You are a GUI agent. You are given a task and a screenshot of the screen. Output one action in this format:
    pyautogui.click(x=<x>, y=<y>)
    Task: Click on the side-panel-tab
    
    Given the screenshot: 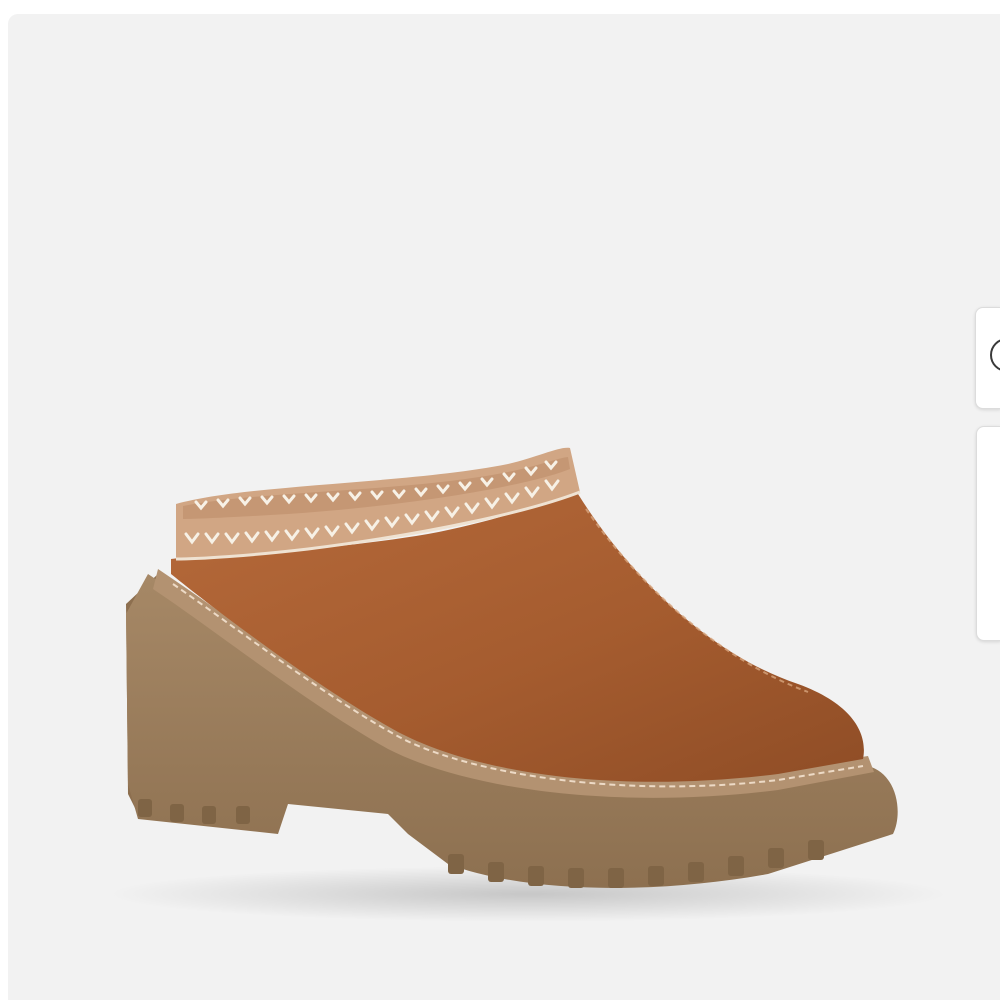 What is the action you would take?
    pyautogui.click(x=988, y=533)
    